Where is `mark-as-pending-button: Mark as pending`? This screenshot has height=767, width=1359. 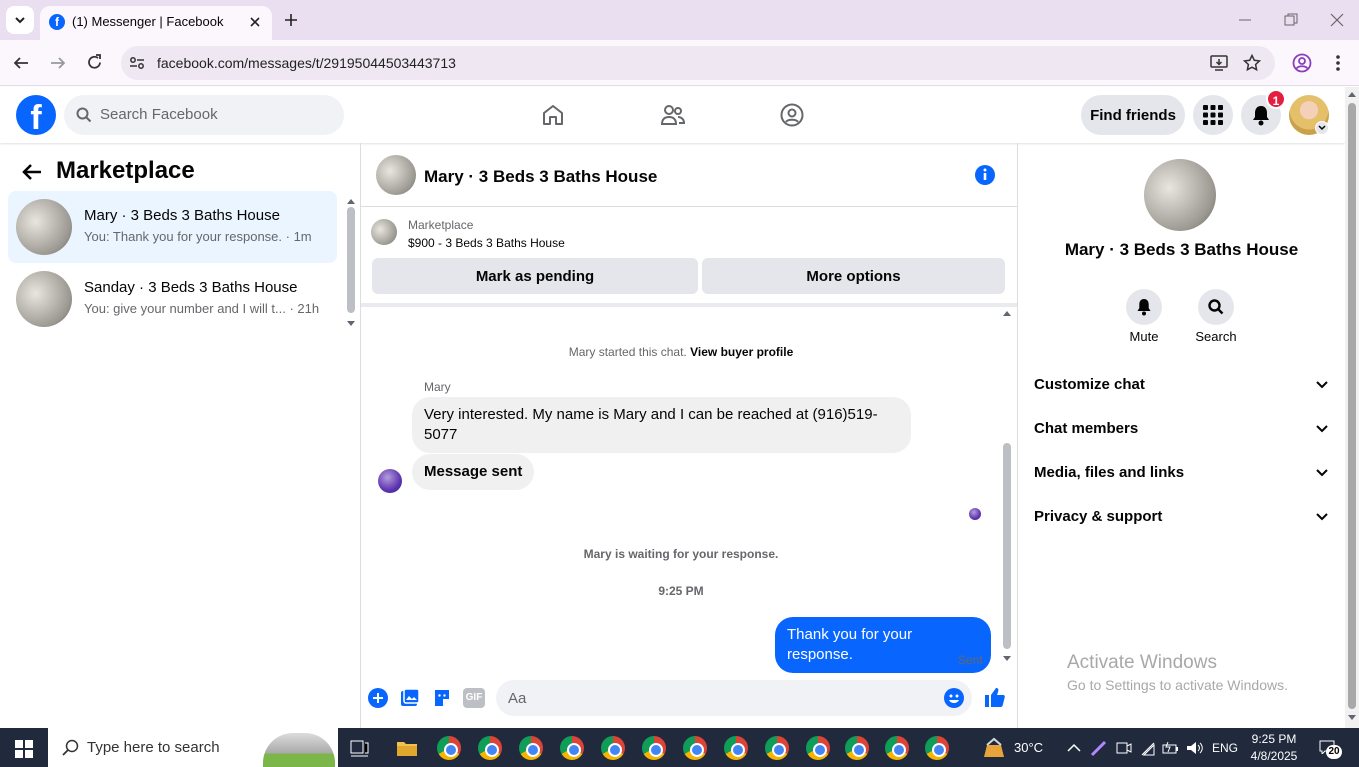 mark-as-pending-button: Mark as pending is located at coordinates (535, 276).